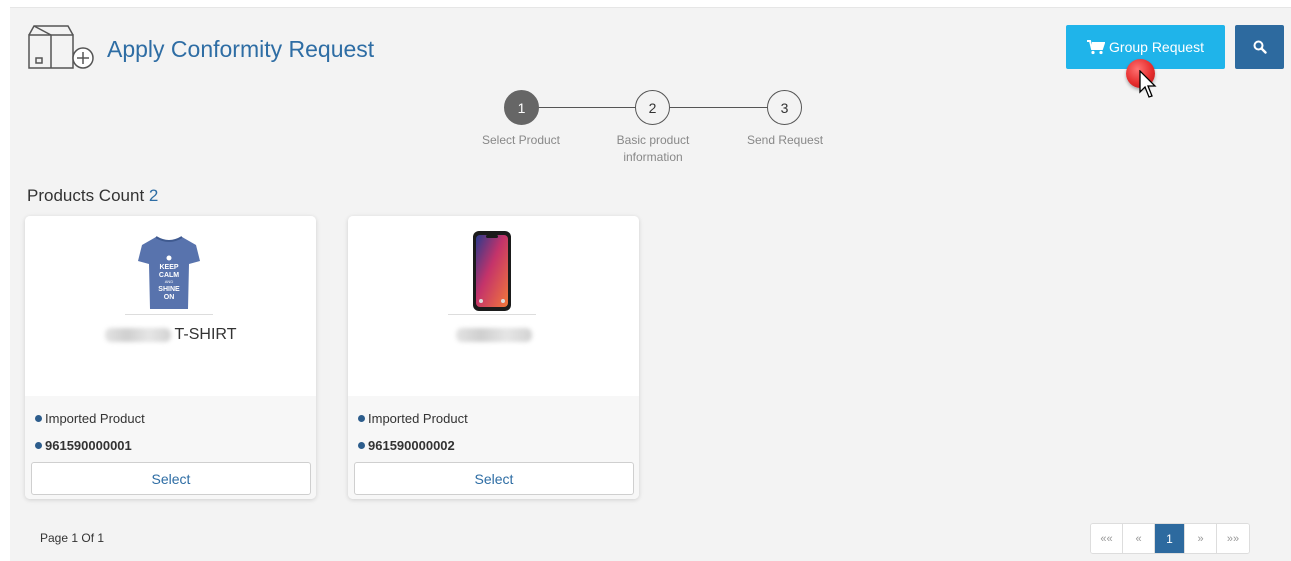  I want to click on tshirt-print-text: KEEP, so click(168, 267).